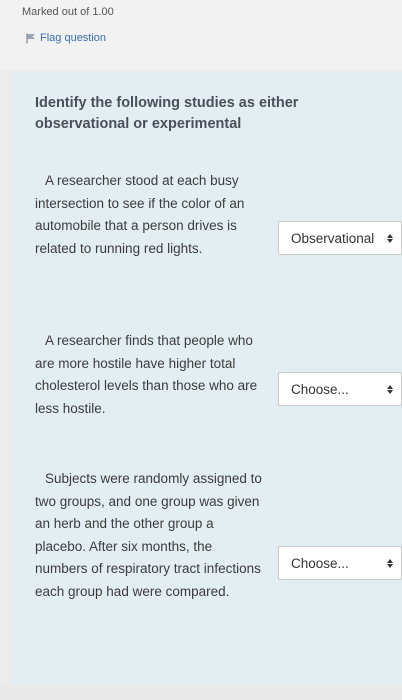  What do you see at coordinates (201, 693) in the screenshot?
I see `page-footer-strip` at bounding box center [201, 693].